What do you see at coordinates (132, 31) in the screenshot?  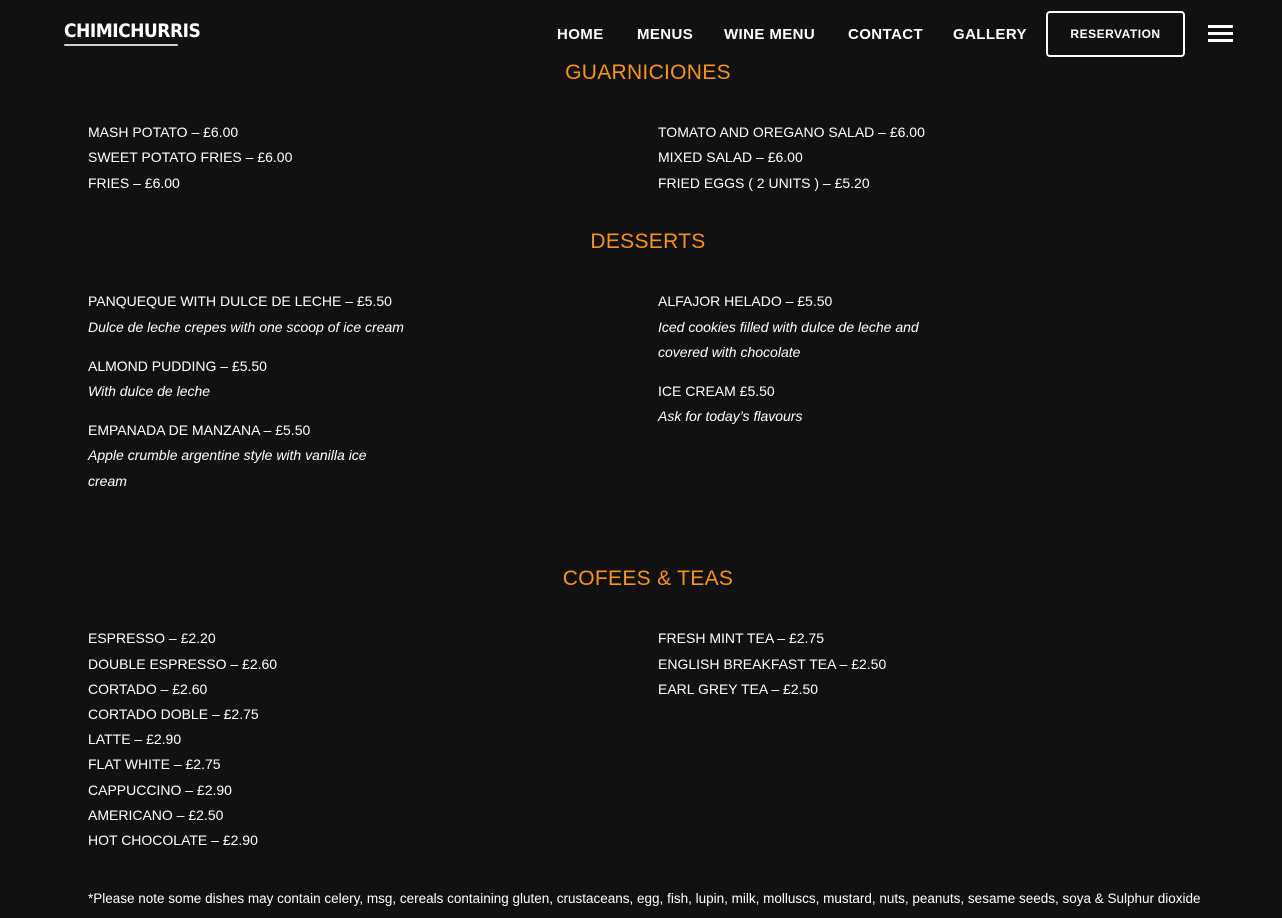 I see `logo: CHIMICHURRIS` at bounding box center [132, 31].